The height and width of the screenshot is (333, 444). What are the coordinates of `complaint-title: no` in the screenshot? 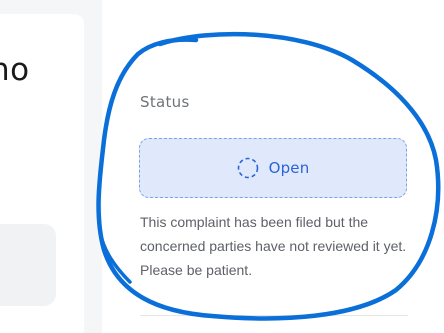 It's located at (15, 70).